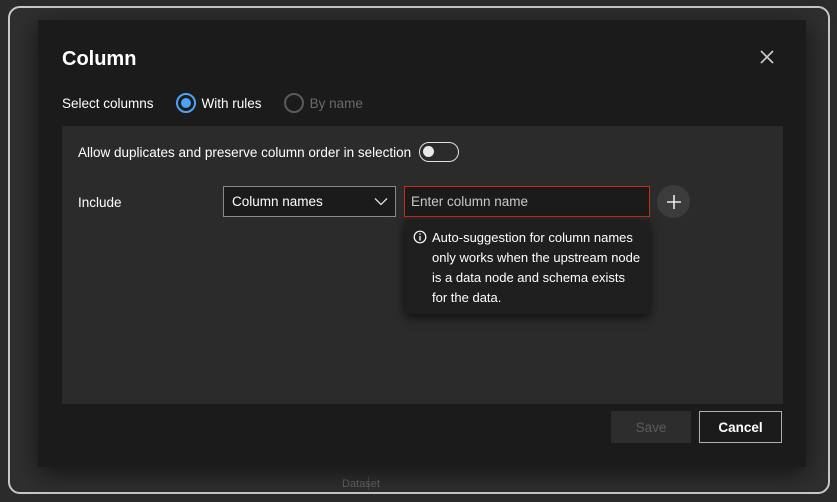 The height and width of the screenshot is (502, 837). Describe the element at coordinates (100, 202) in the screenshot. I see `include-label: Include` at that location.